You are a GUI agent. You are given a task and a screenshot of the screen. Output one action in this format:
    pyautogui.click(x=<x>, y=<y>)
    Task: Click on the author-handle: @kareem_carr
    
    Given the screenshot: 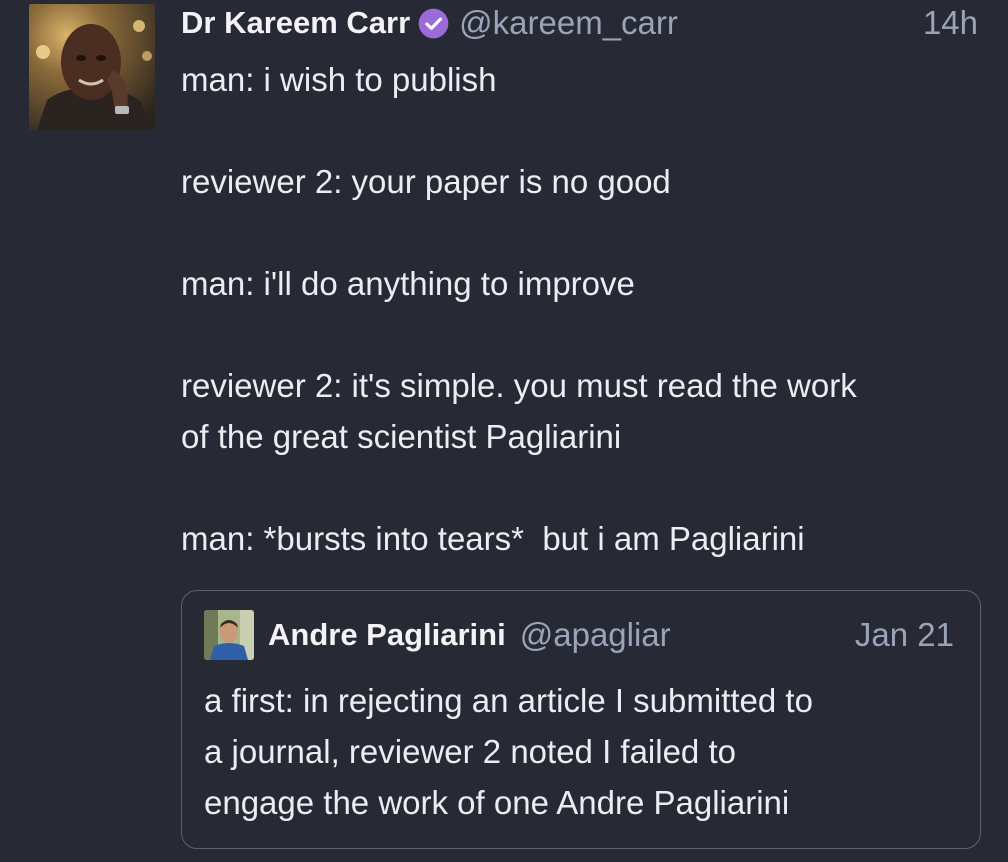 What is the action you would take?
    pyautogui.click(x=568, y=23)
    